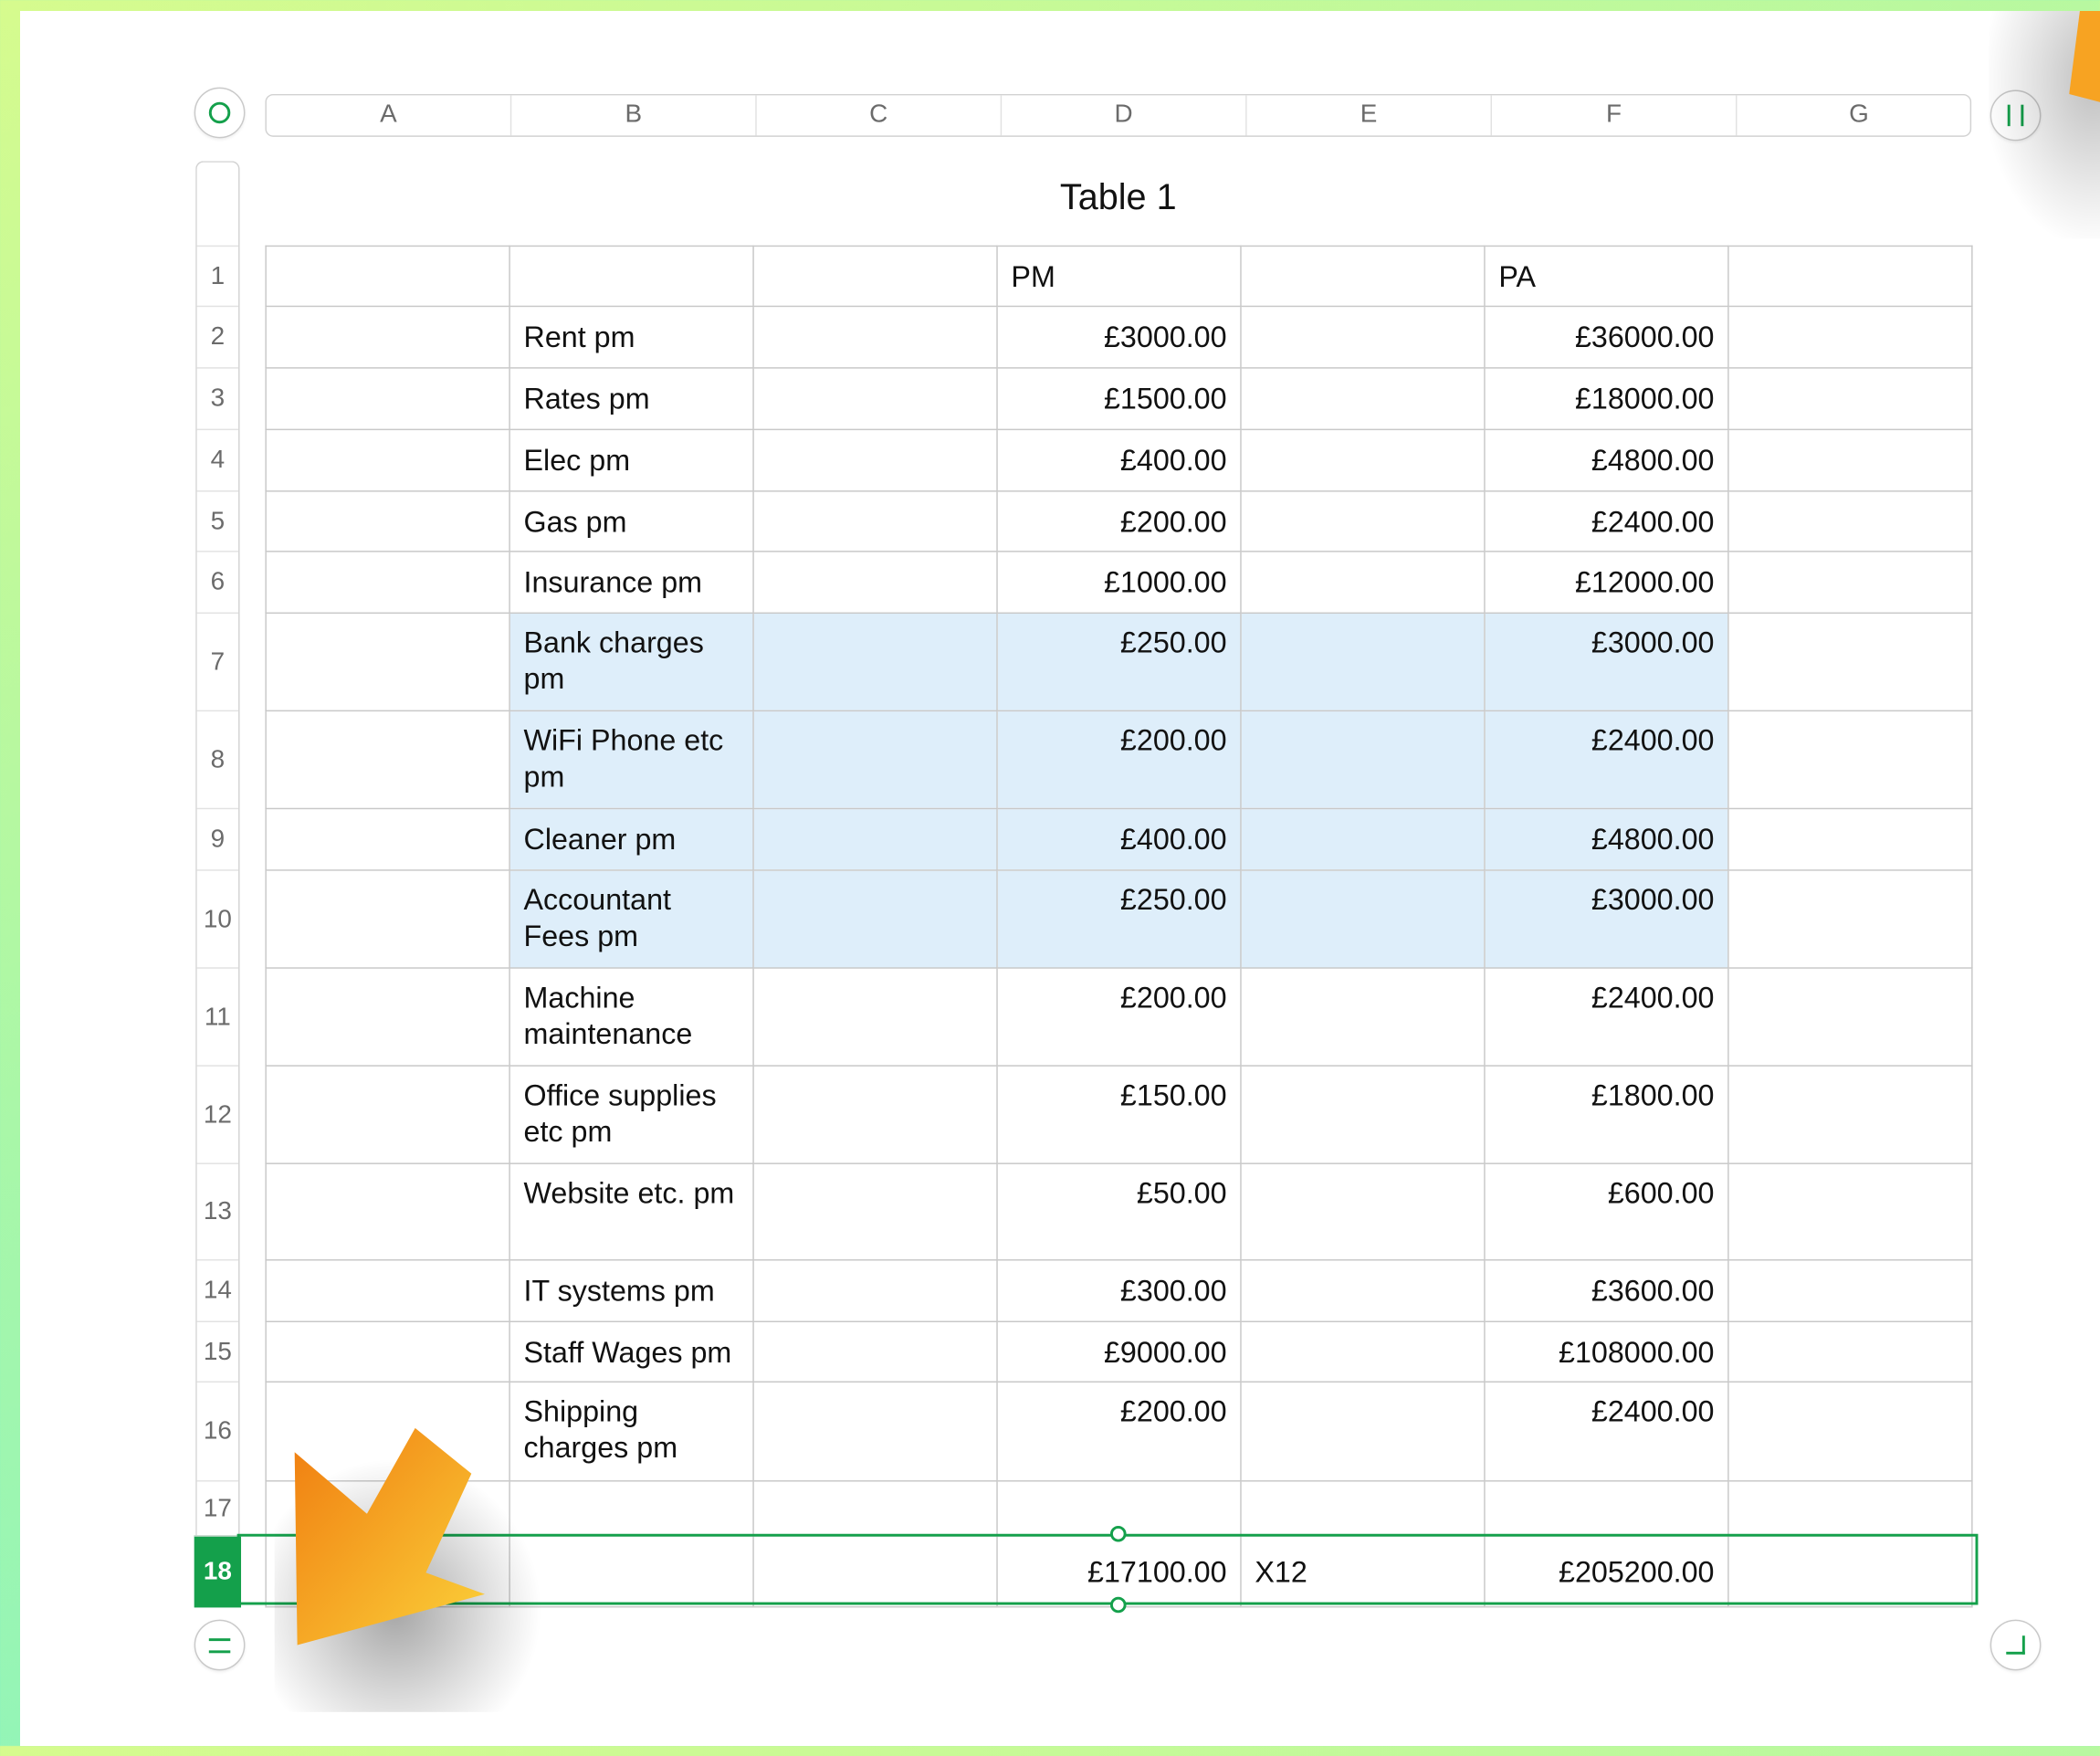  Describe the element at coordinates (1607, 1351) in the screenshot. I see `pa-cell: £108000.00` at that location.